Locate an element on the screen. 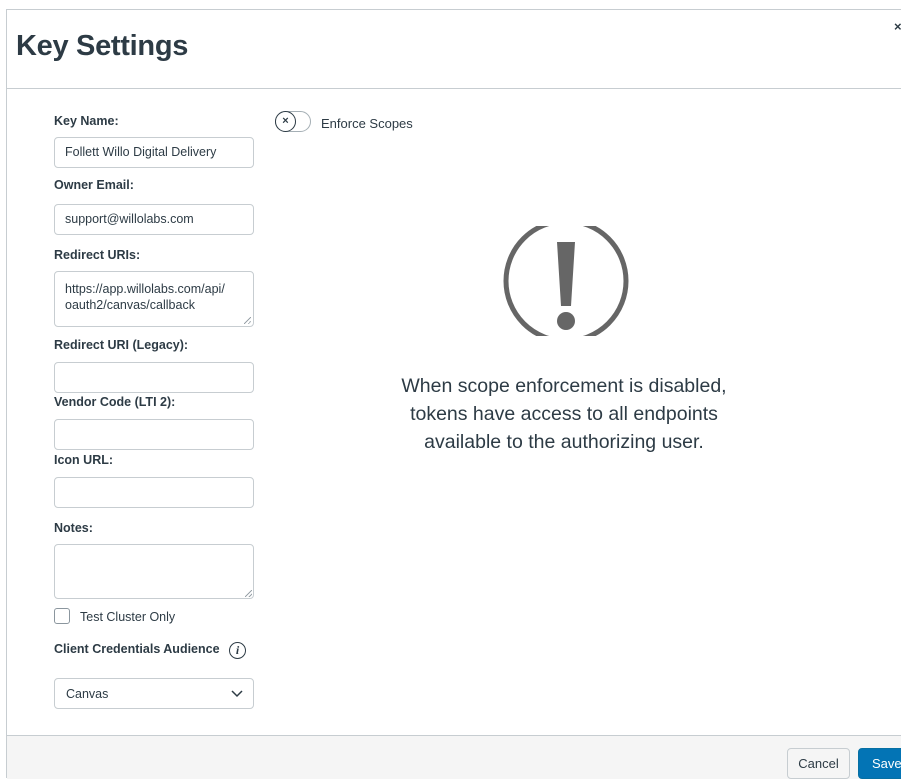 The height and width of the screenshot is (779, 901). close-icon: × is located at coordinates (897, 26).